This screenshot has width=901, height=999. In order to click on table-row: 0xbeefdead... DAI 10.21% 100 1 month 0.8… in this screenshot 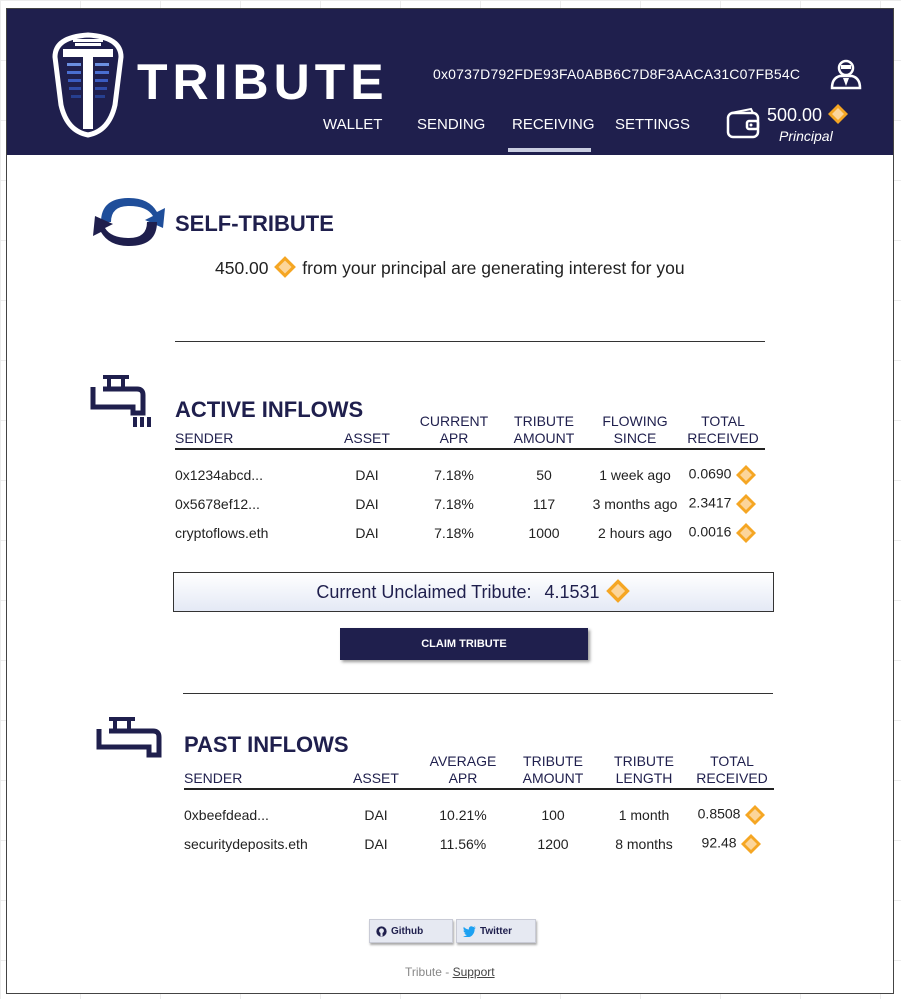, I will do `click(479, 814)`.